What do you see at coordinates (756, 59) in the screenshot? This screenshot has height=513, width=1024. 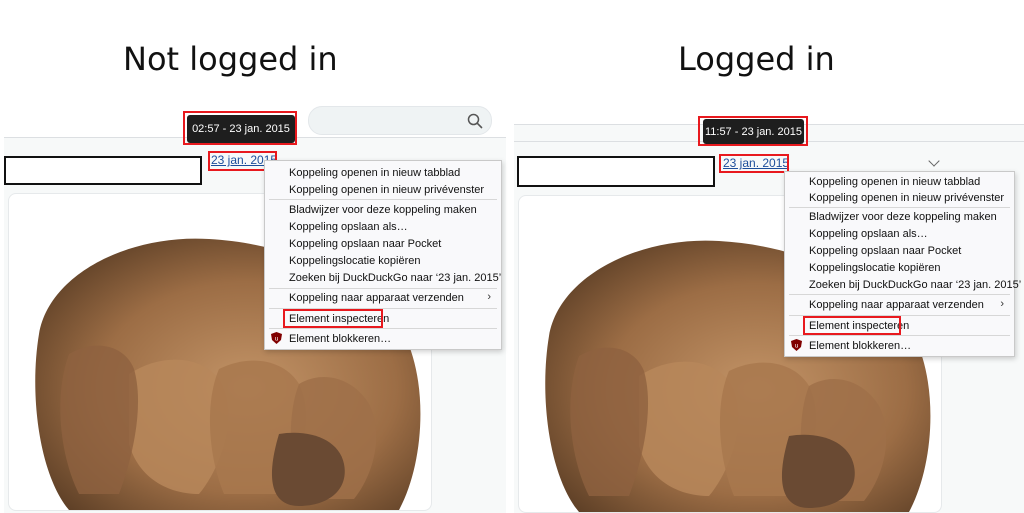 I see `heading-logged-in: Logged in` at bounding box center [756, 59].